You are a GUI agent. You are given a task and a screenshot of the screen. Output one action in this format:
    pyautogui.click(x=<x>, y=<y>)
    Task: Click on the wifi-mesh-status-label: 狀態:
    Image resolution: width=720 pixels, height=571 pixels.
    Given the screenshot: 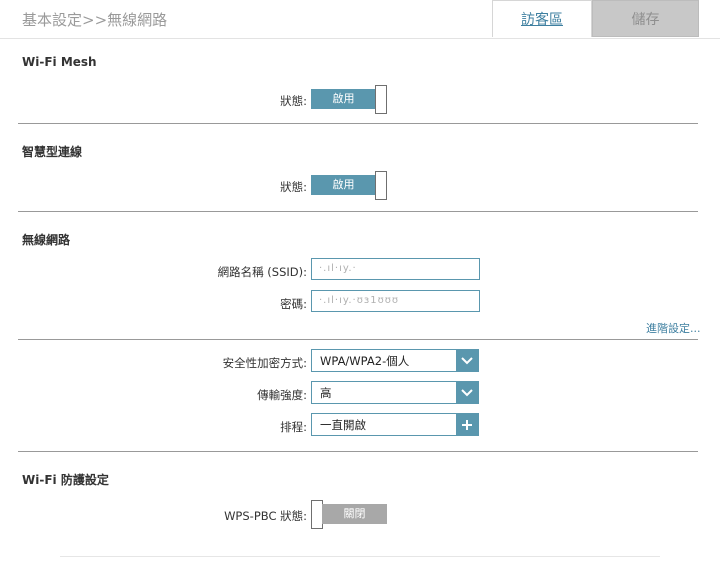 What is the action you would take?
    pyautogui.click(x=293, y=101)
    